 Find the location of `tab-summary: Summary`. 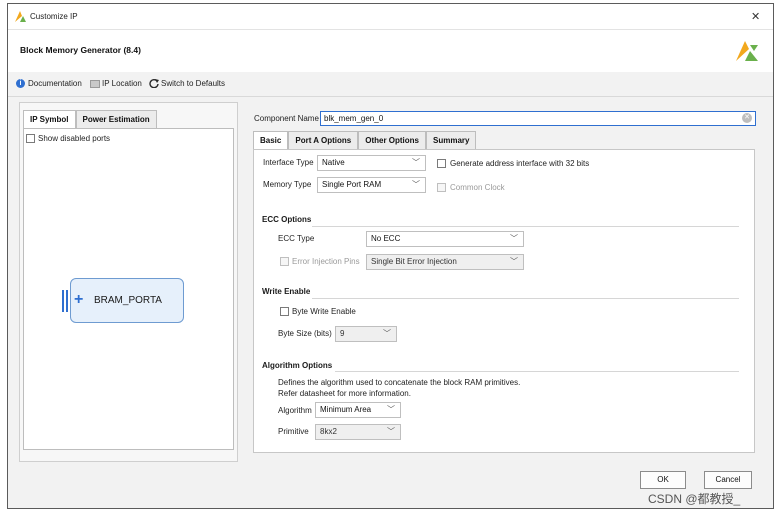

tab-summary: Summary is located at coordinates (451, 140).